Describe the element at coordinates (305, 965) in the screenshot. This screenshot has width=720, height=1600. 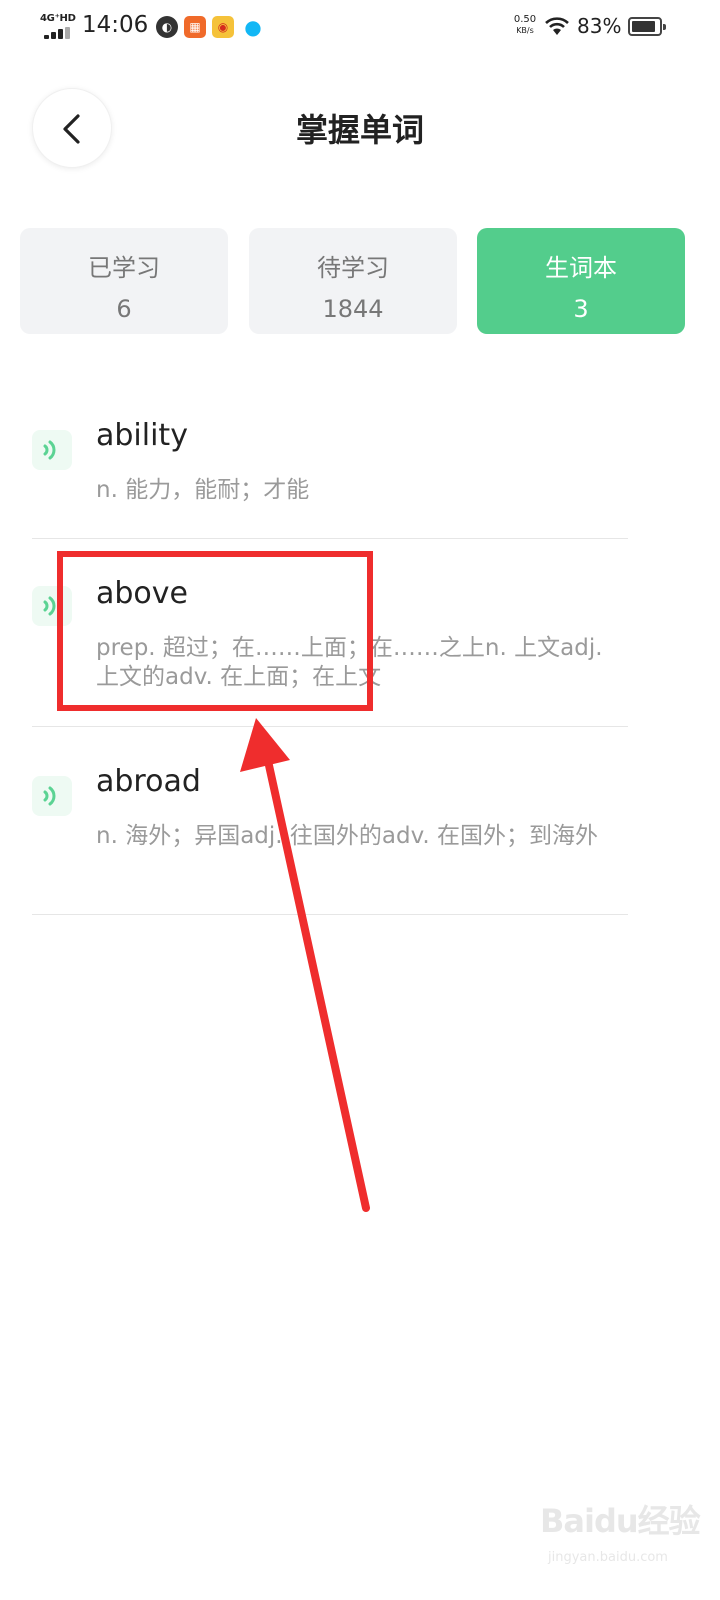
I see `annotation-arrow-icon` at that location.